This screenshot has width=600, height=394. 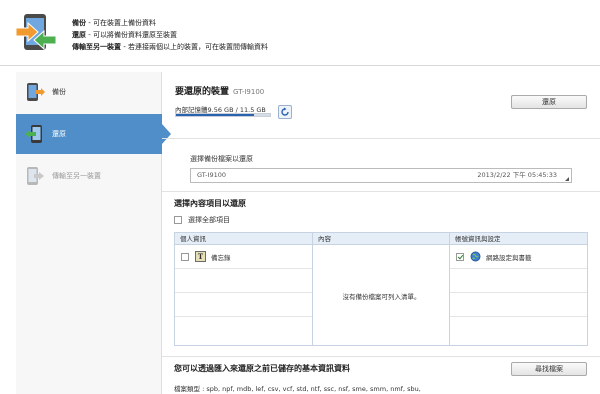 What do you see at coordinates (93, 134) in the screenshot?
I see `sidebar-item-restore: 還原` at bounding box center [93, 134].